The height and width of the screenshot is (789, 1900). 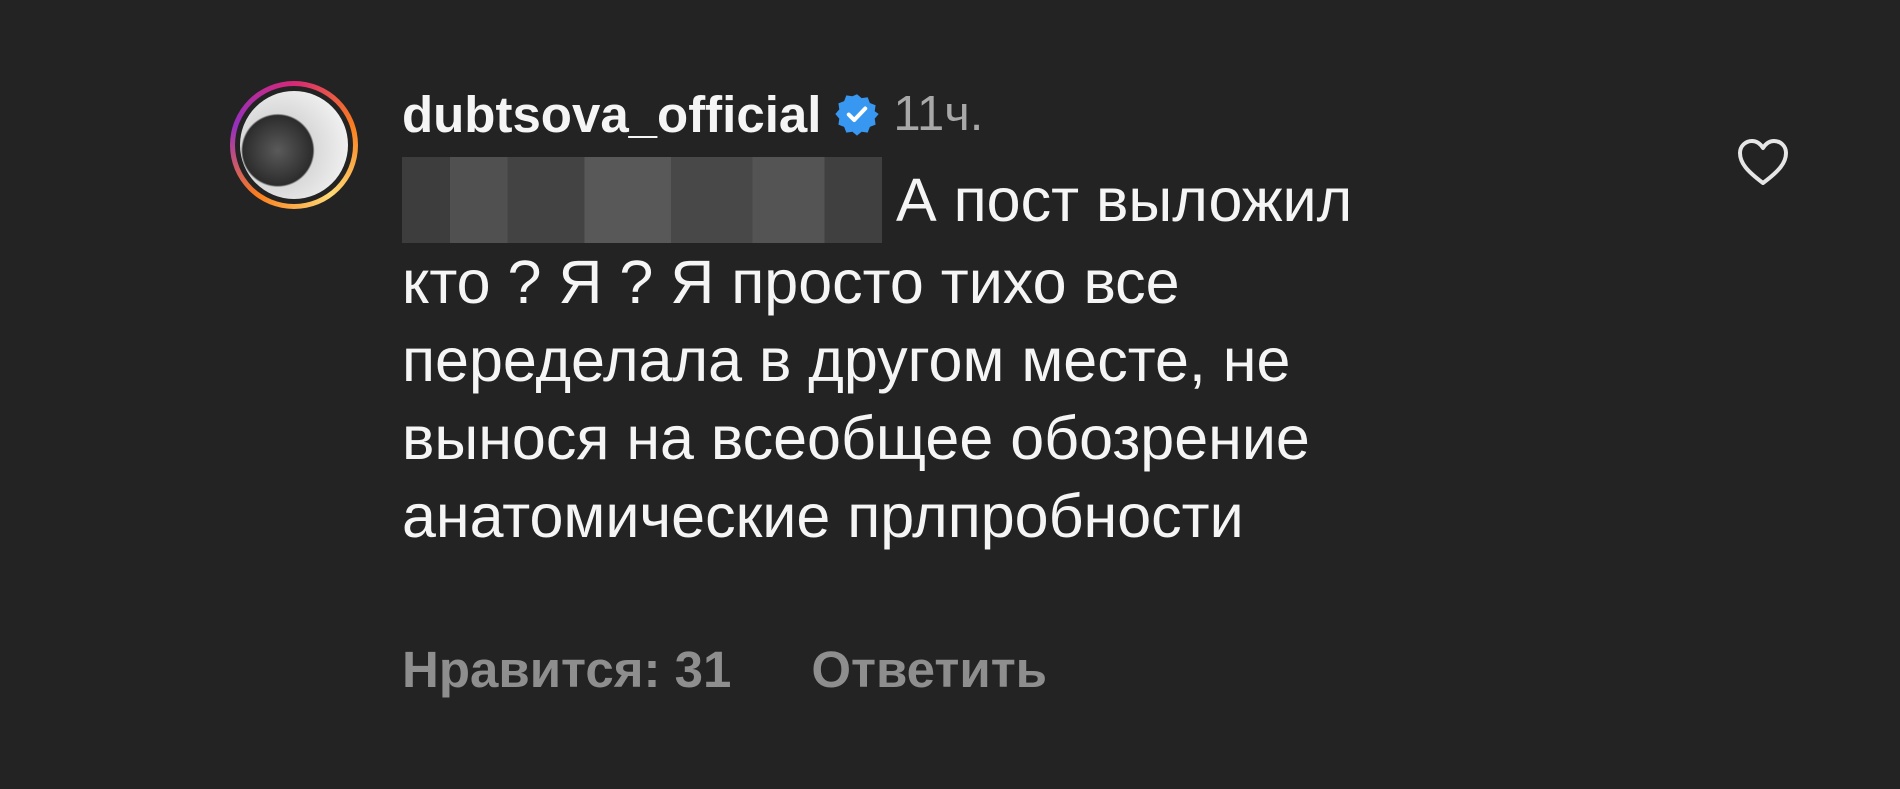 What do you see at coordinates (566, 669) in the screenshot?
I see `likes-count-button: Нравится: 31` at bounding box center [566, 669].